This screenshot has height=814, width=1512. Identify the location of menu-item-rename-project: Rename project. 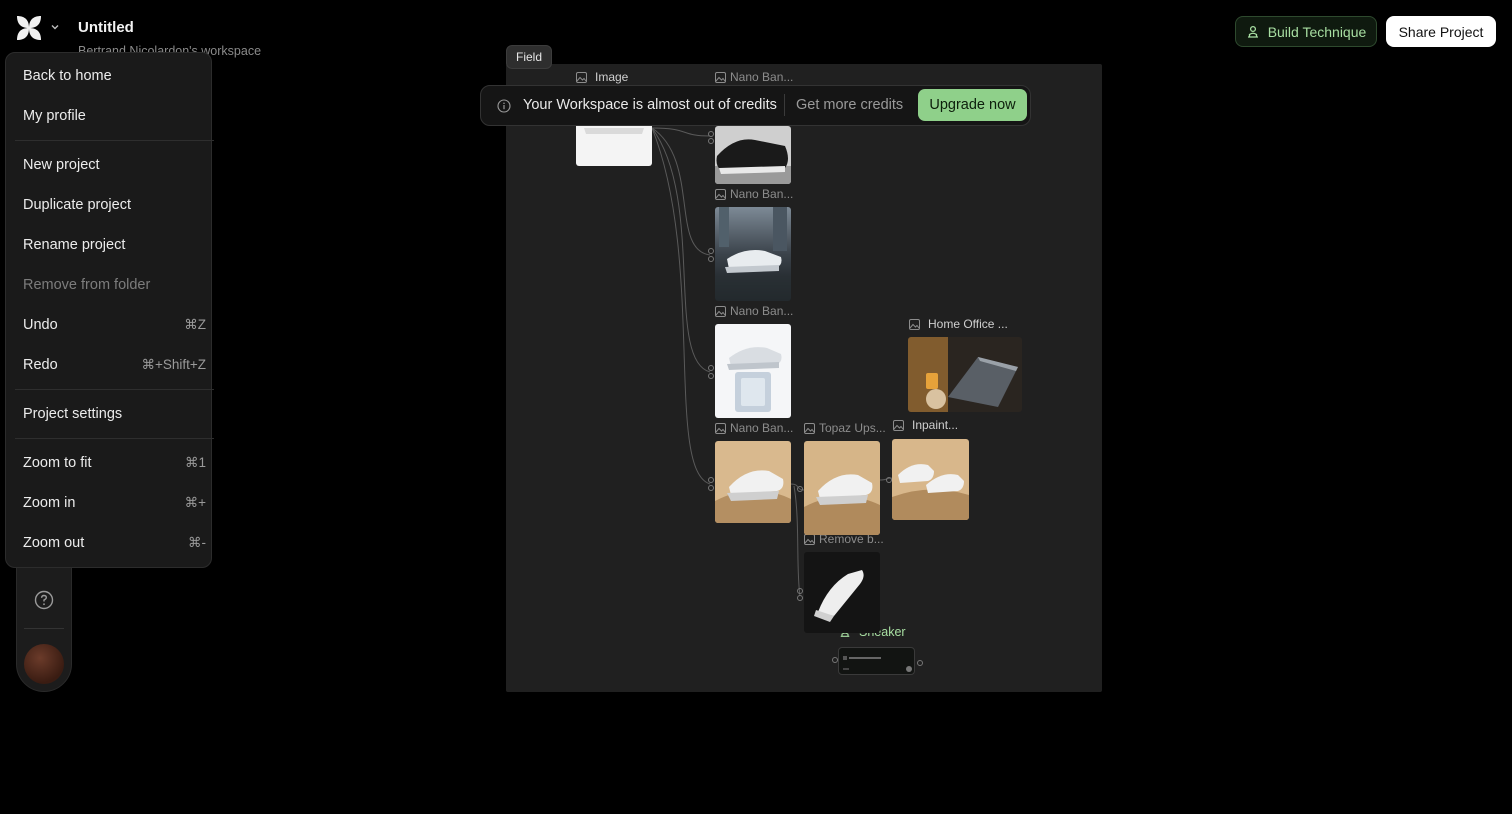
(114, 245).